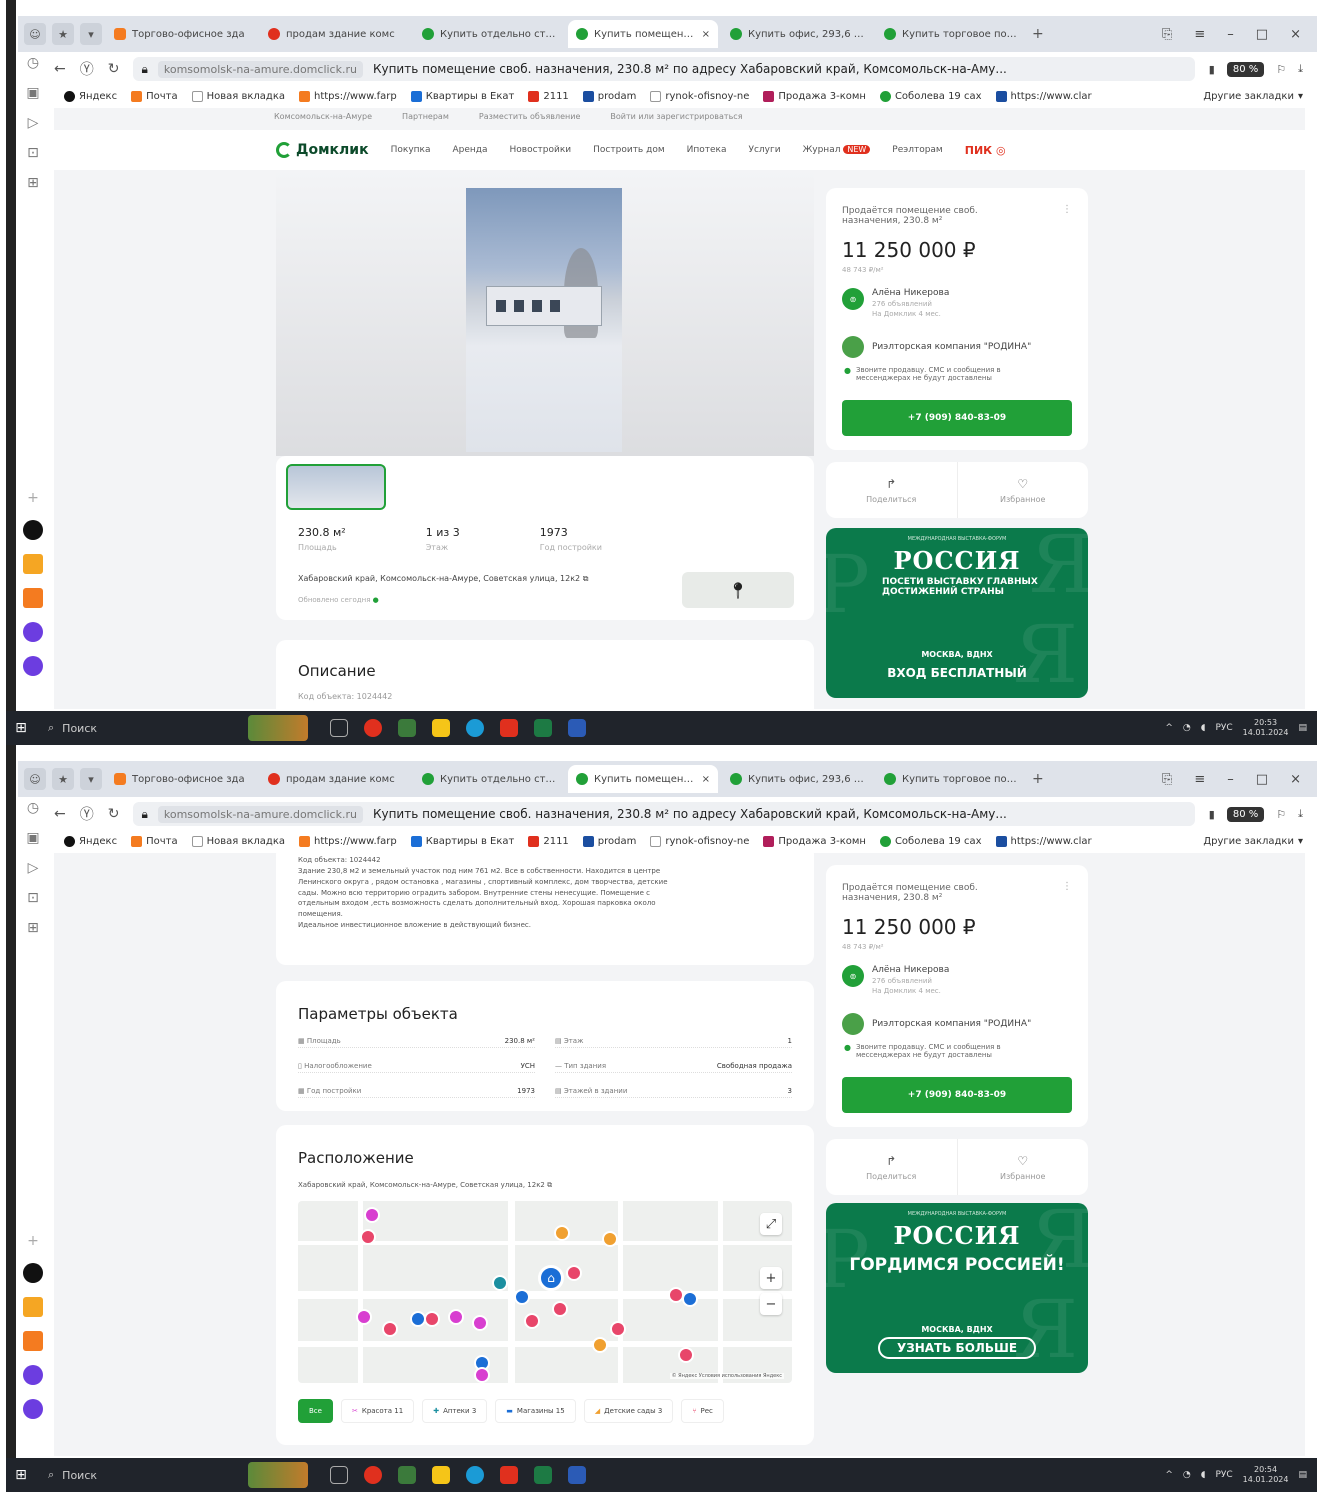 The height and width of the screenshot is (1492, 1317). What do you see at coordinates (500, 1283) in the screenshot?
I see `pharmacy-pin-icon` at bounding box center [500, 1283].